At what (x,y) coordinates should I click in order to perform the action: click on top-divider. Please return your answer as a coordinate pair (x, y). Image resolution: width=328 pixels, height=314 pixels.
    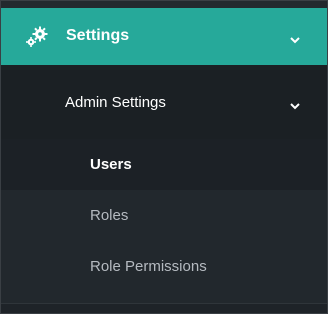
    Looking at the image, I should click on (164, 4).